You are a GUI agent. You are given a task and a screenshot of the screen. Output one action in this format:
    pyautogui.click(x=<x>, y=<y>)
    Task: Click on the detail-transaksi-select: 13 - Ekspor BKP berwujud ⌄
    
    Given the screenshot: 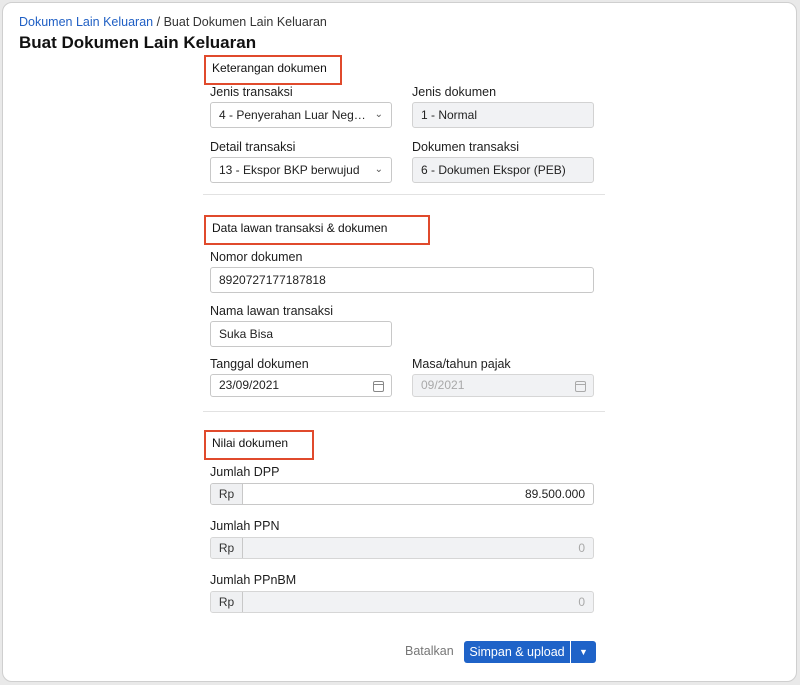 What is the action you would take?
    pyautogui.click(x=301, y=170)
    